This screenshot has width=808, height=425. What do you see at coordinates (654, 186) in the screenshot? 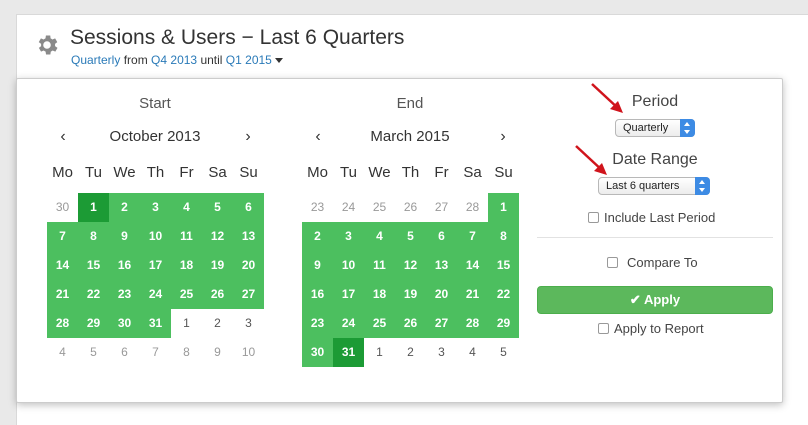
I see `date-range-select: Last 6 quarters` at bounding box center [654, 186].